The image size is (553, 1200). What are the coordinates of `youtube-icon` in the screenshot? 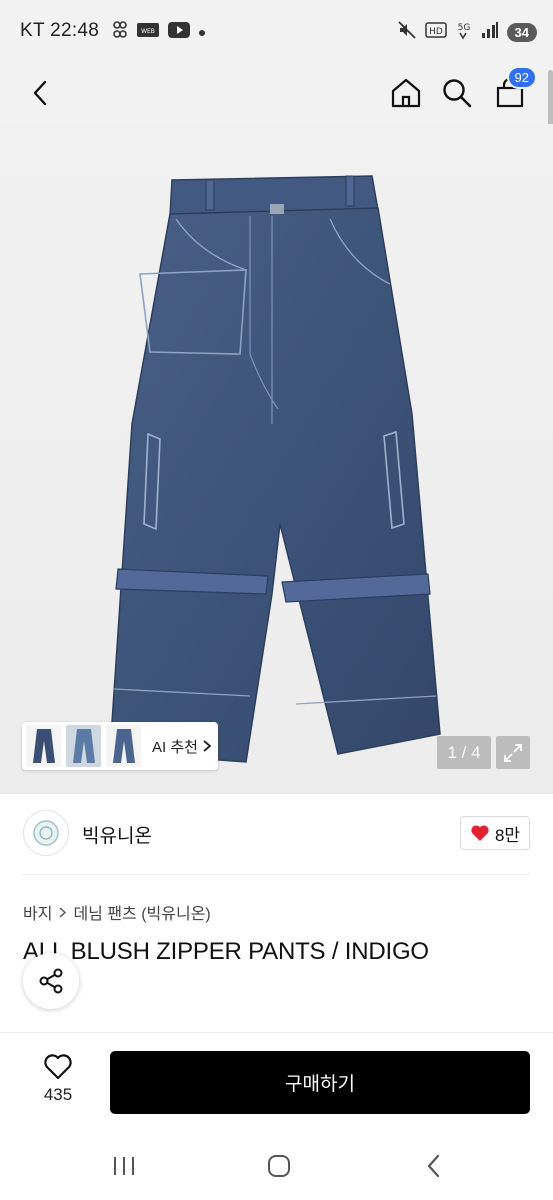 It's located at (179, 32).